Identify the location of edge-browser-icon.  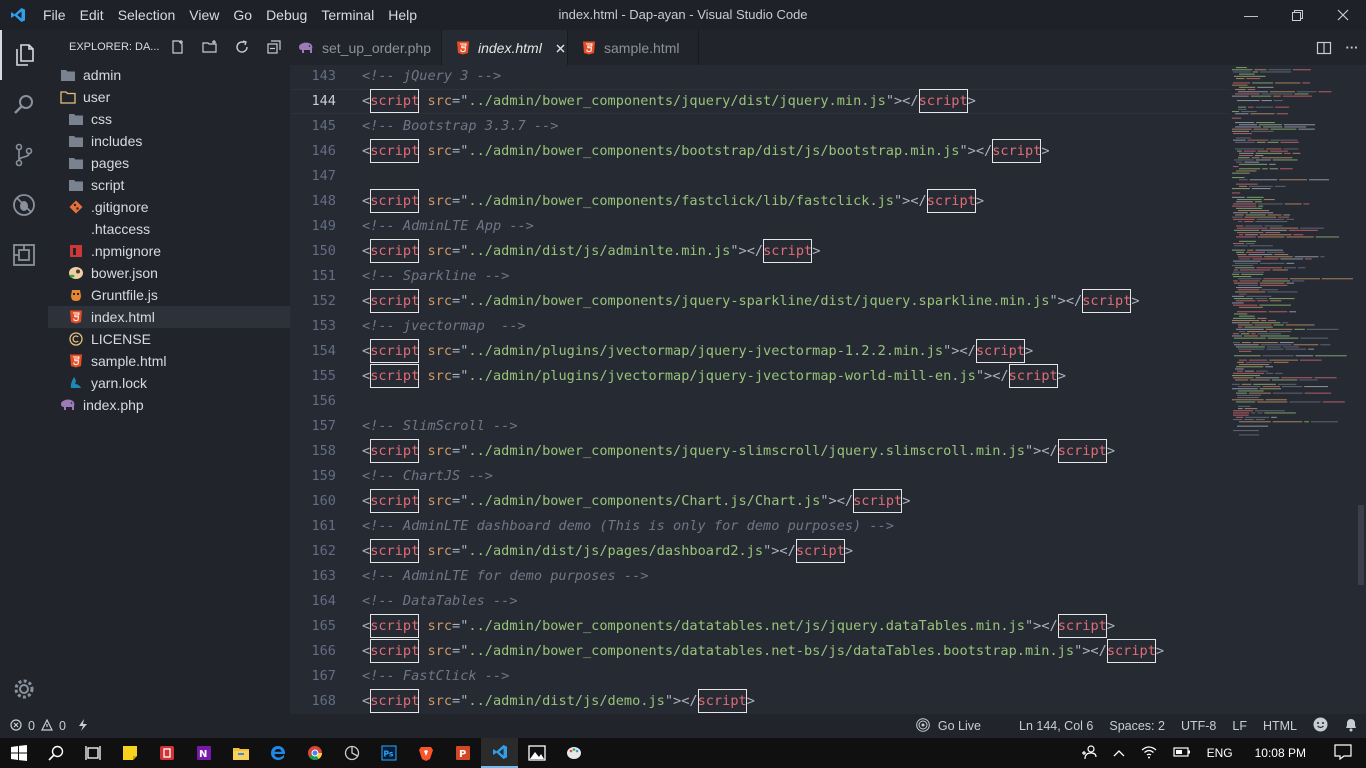
(277, 753).